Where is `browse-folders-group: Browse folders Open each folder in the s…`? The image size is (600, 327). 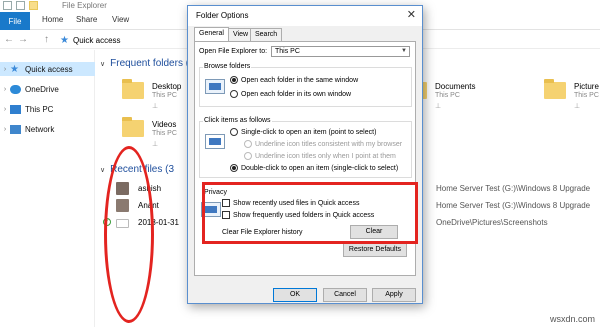
browse-folders-group: Browse folders Open each folder in the s… is located at coordinates (305, 85).